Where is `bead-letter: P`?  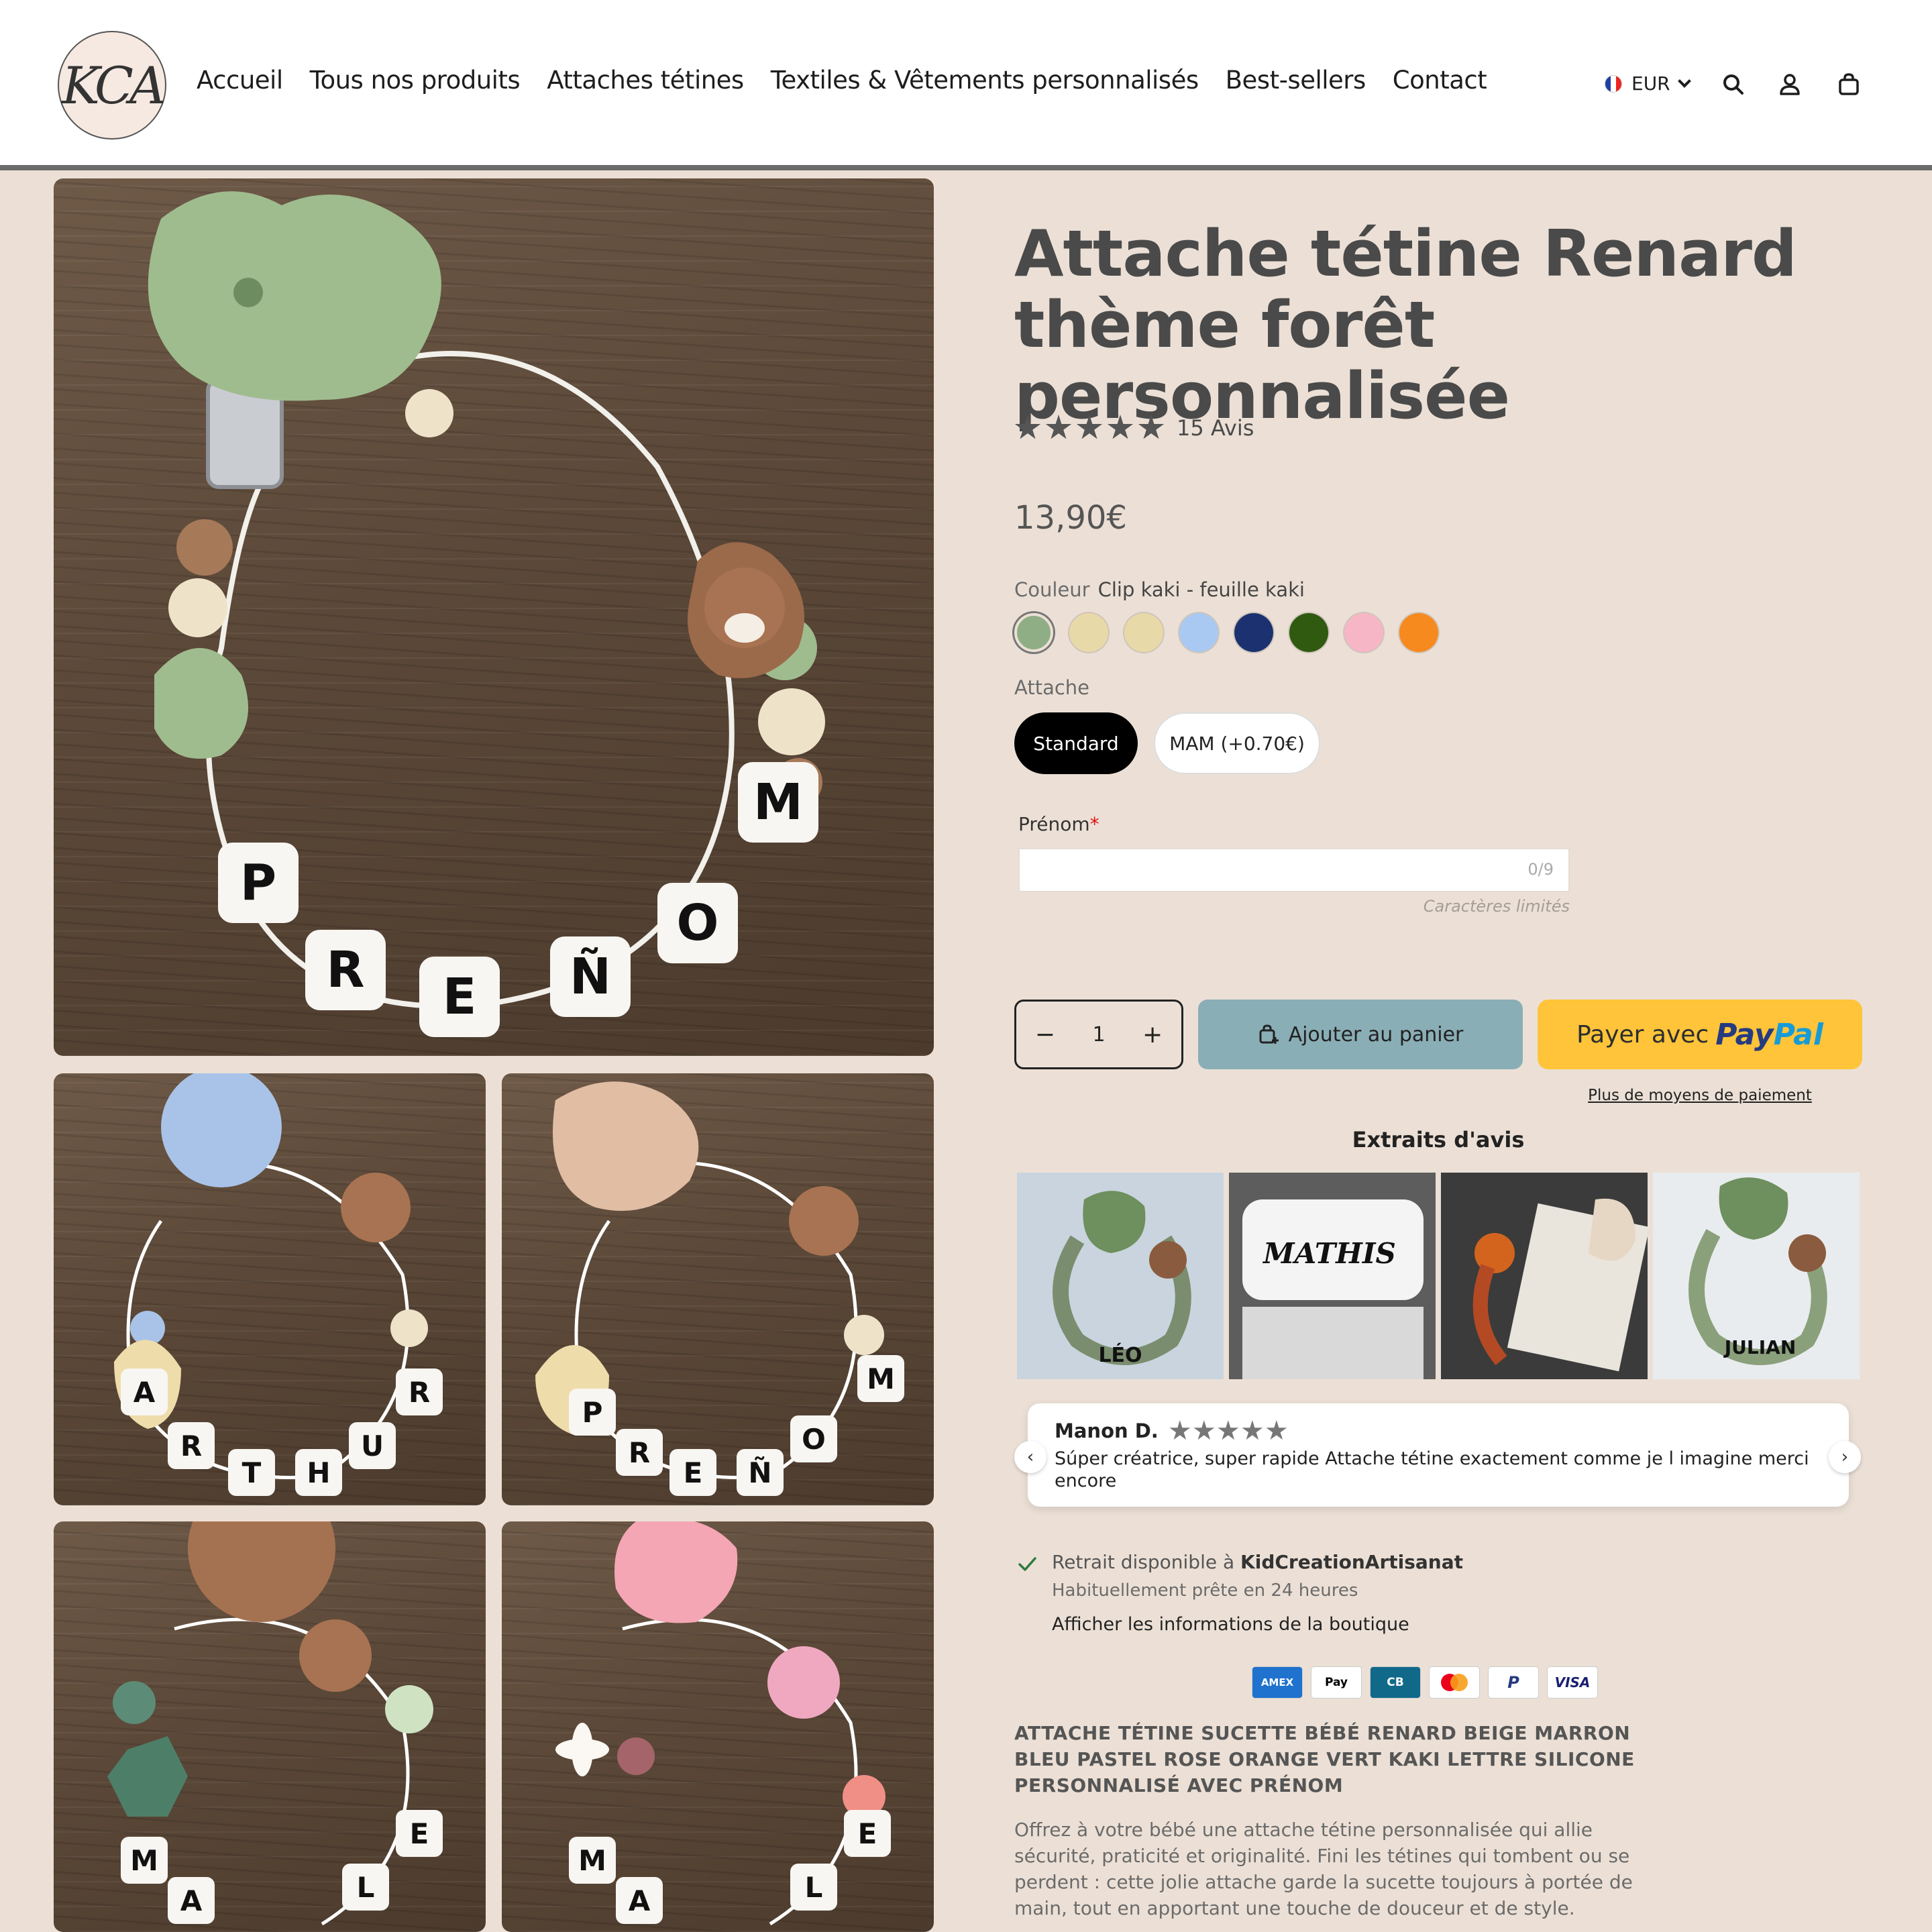 bead-letter: P is located at coordinates (258, 883).